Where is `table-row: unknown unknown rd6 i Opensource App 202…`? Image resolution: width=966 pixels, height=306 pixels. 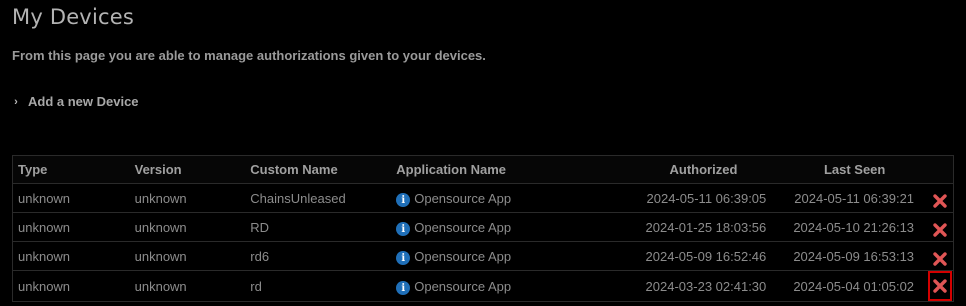 table-row: unknown unknown rd6 i Opensource App 202… is located at coordinates (483, 256).